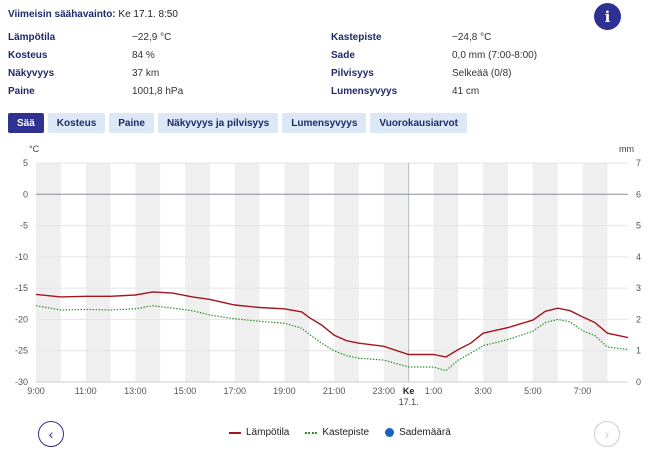 Image resolution: width=661 pixels, height=450 pixels. What do you see at coordinates (185, 391) in the screenshot?
I see `x-tick-label: 15:00` at bounding box center [185, 391].